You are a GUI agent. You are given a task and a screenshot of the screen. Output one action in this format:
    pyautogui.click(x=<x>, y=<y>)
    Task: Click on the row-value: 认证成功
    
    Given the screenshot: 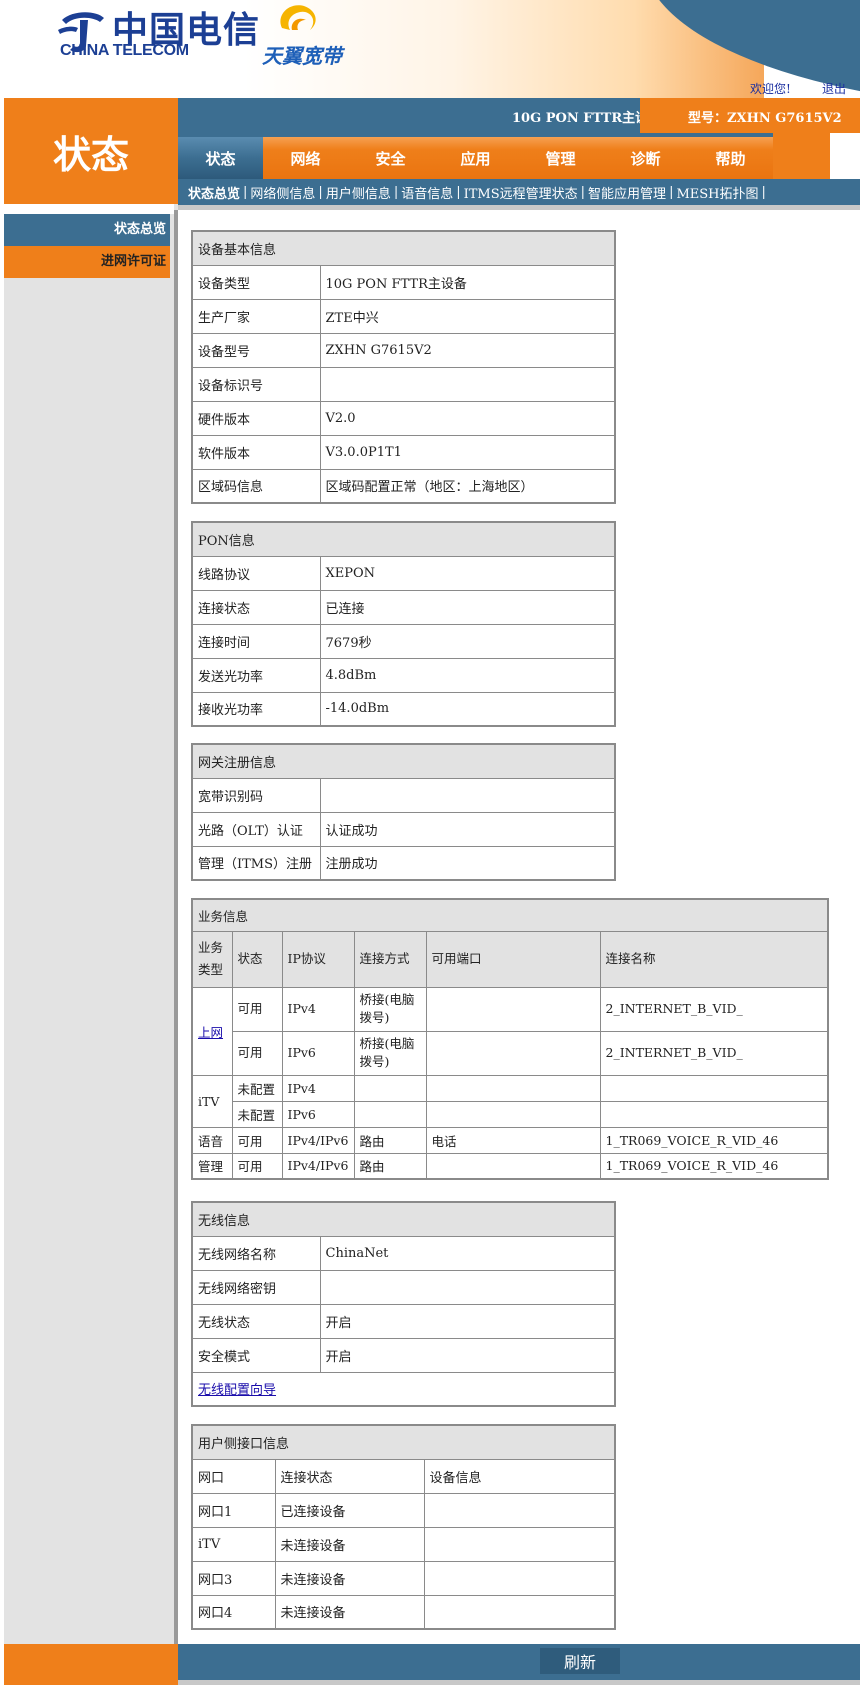 What is the action you would take?
    pyautogui.click(x=467, y=829)
    